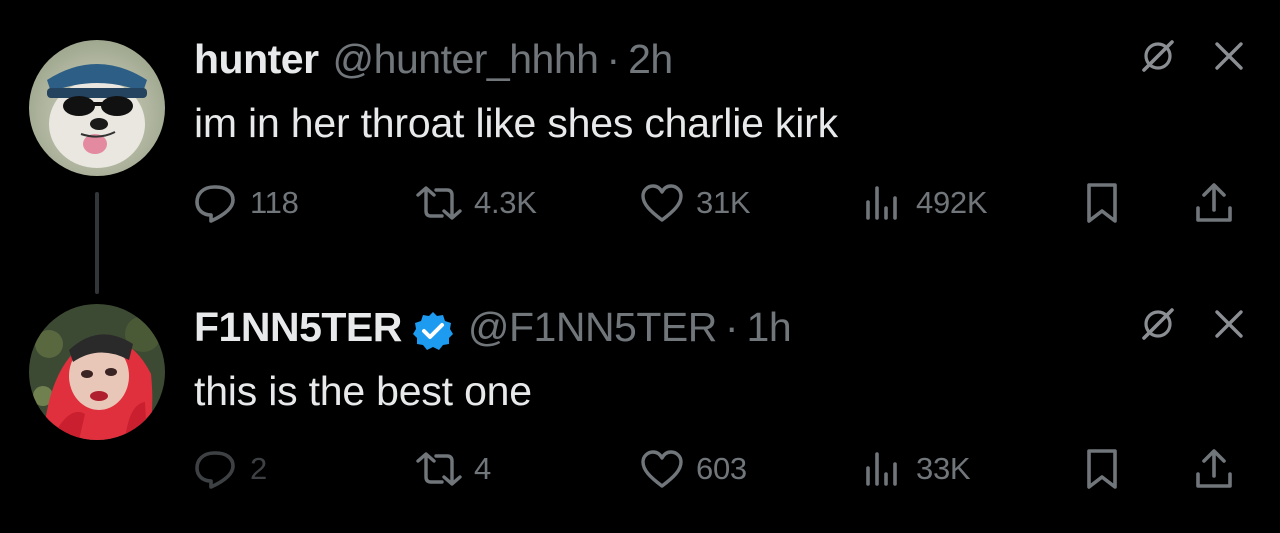 The image size is (1280, 533). I want to click on views-count: 492K, so click(952, 202).